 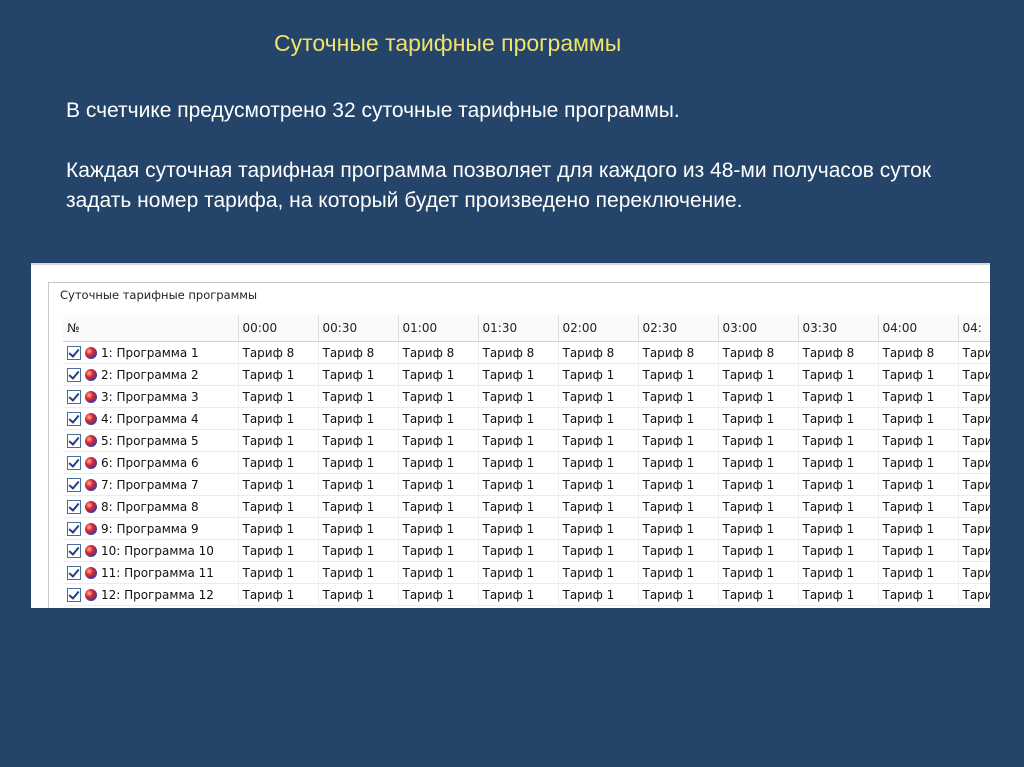 What do you see at coordinates (918, 328) in the screenshot?
I see `column-header-time: 04:00` at bounding box center [918, 328].